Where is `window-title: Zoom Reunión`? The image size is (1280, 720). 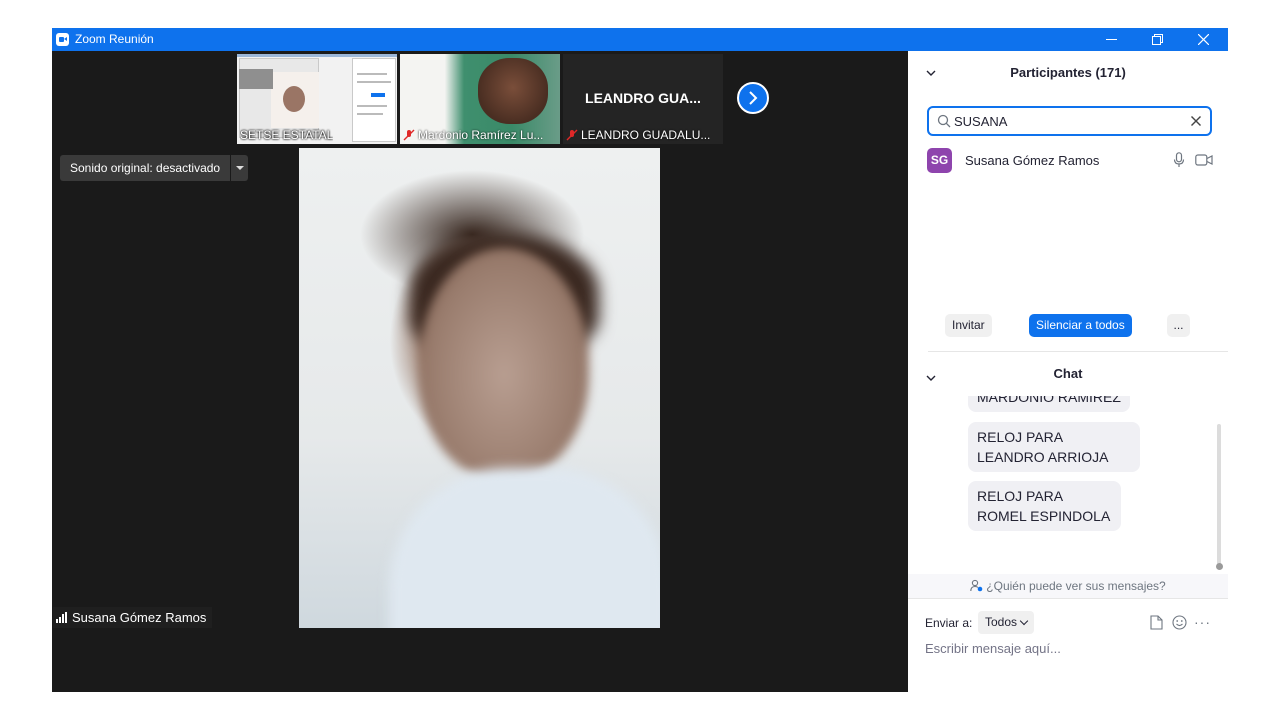
window-title: Zoom Reunión is located at coordinates (114, 39).